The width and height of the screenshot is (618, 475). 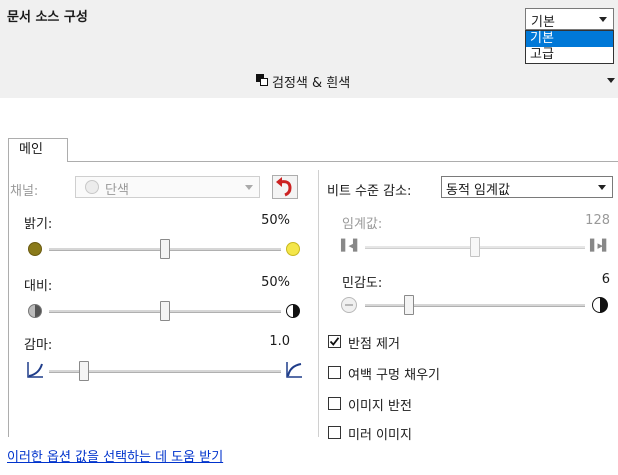 I want to click on sensitivity-slider-thumb, so click(x=409, y=305).